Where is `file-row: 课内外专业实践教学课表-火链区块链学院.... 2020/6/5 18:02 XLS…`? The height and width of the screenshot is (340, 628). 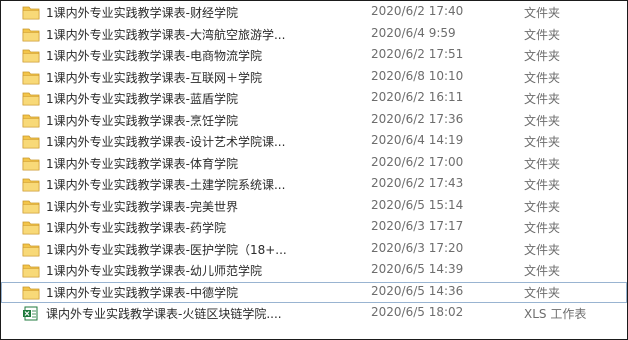
file-row: 课内外专业实践教学课表-火链区块链学院.... 2020/6/5 18:02 XLS… is located at coordinates (314, 314).